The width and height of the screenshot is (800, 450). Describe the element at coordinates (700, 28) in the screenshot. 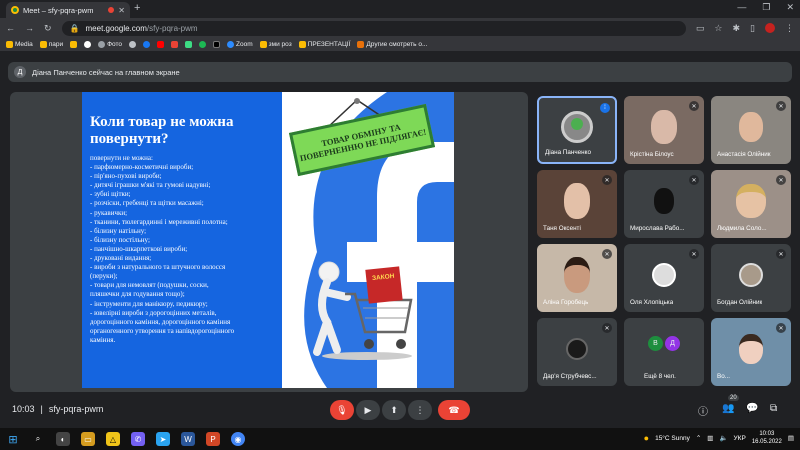

I see `camera-permission-icon: ▭` at that location.